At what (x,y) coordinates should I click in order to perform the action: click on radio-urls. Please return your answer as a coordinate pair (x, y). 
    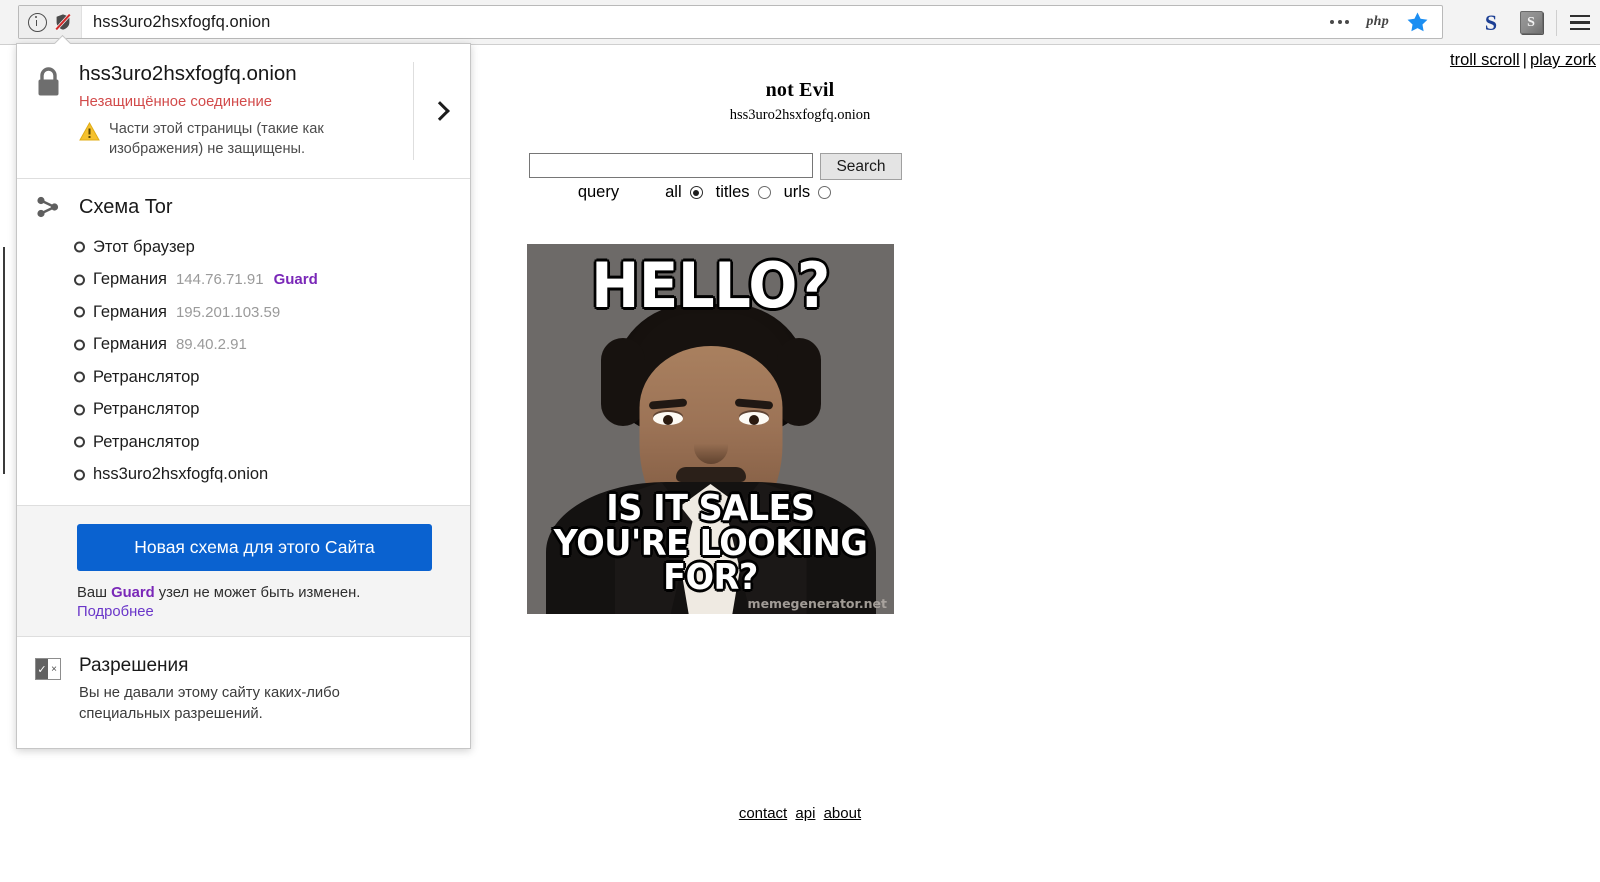
    Looking at the image, I should click on (825, 192).